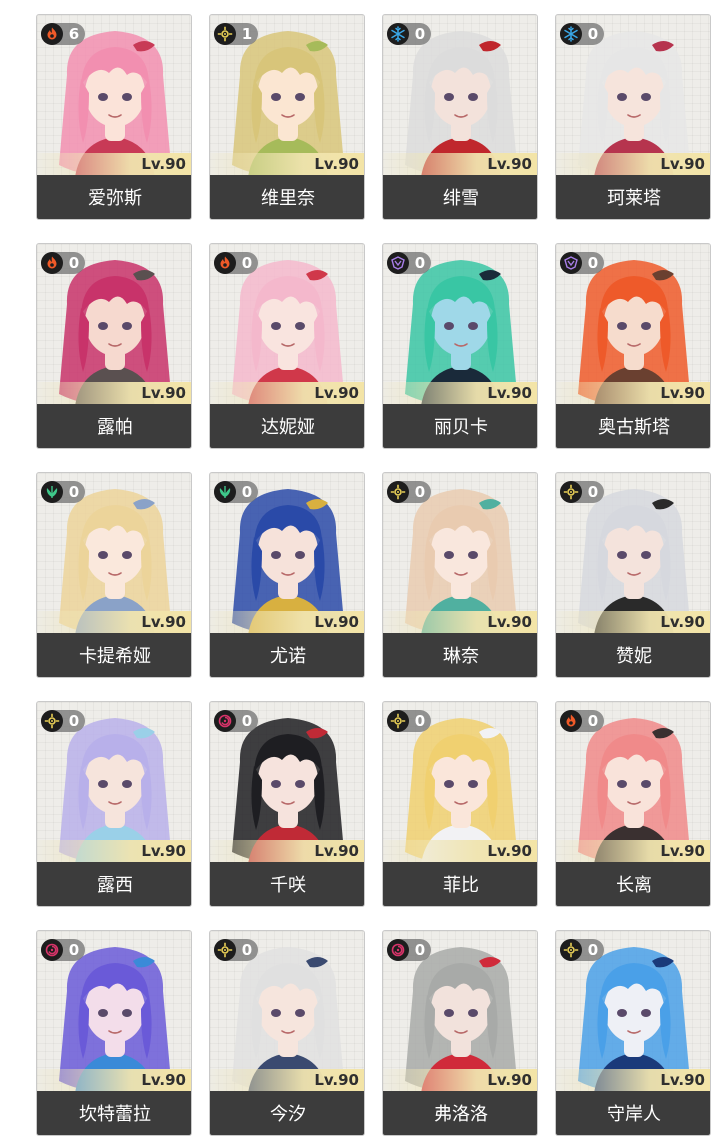 This screenshot has width=720, height=1144. Describe the element at coordinates (633, 1033) in the screenshot. I see `resonator-card: Lv.90 守岸人 0` at that location.